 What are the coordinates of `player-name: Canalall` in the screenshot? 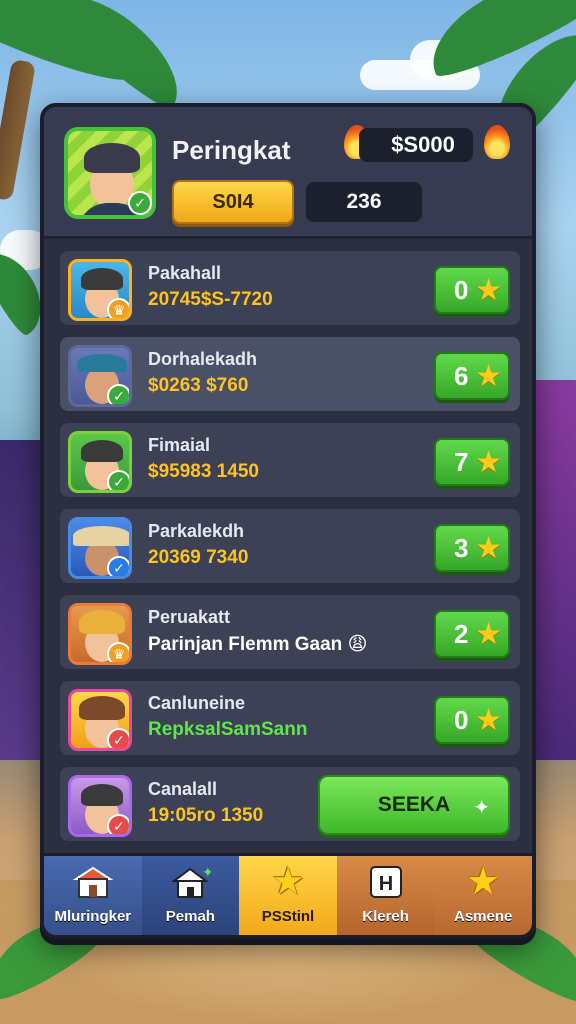 It's located at (183, 789).